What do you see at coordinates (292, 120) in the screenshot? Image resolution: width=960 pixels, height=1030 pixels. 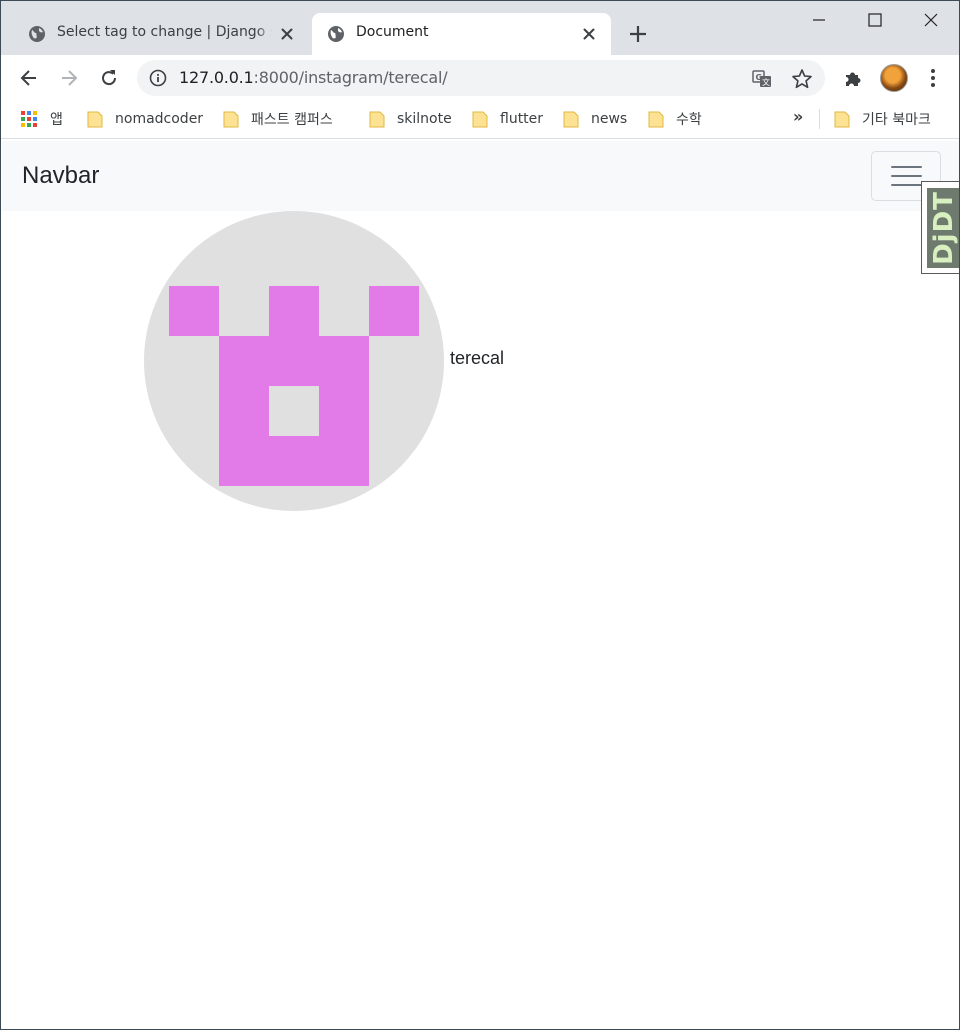 I see `bookmark-label: 패스트 캠퍼스` at bounding box center [292, 120].